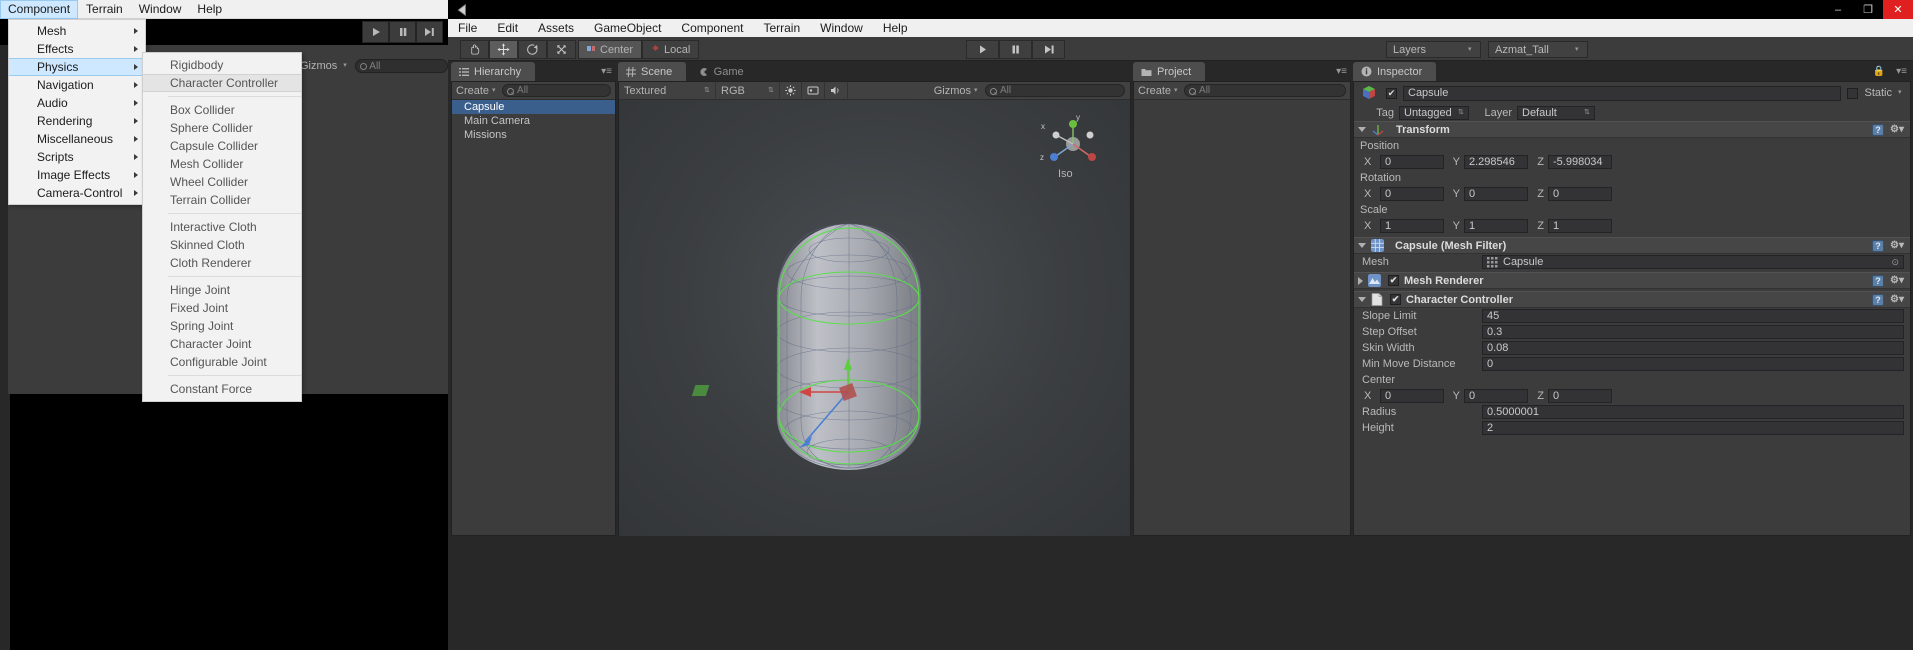 The height and width of the screenshot is (650, 1913). I want to click on submenu-item-character-controller: Character Controller, so click(222, 83).